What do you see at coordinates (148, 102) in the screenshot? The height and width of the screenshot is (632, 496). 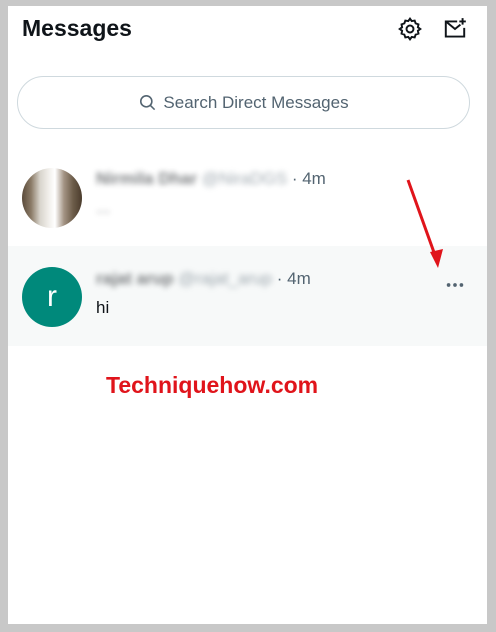 I see `search-icon` at bounding box center [148, 102].